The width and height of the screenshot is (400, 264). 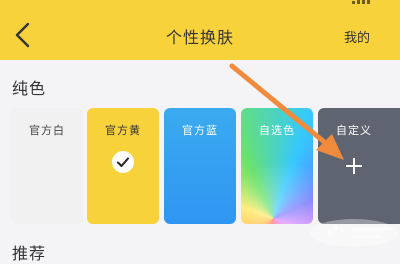 I want to click on skin-label: 官方蓝, so click(x=200, y=130).